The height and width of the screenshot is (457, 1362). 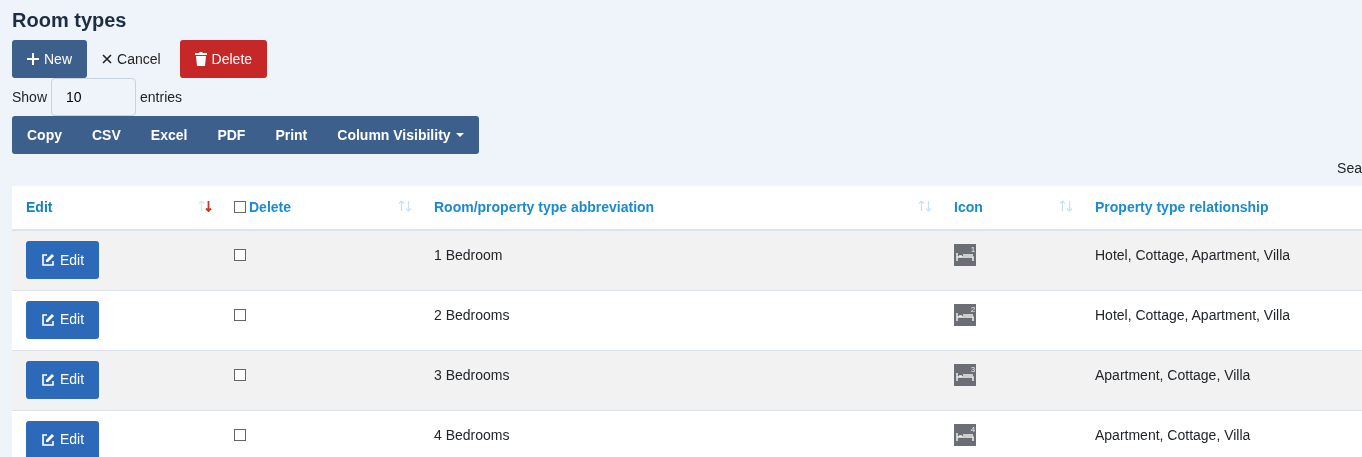 I want to click on delete-button: Delete, so click(x=223, y=59).